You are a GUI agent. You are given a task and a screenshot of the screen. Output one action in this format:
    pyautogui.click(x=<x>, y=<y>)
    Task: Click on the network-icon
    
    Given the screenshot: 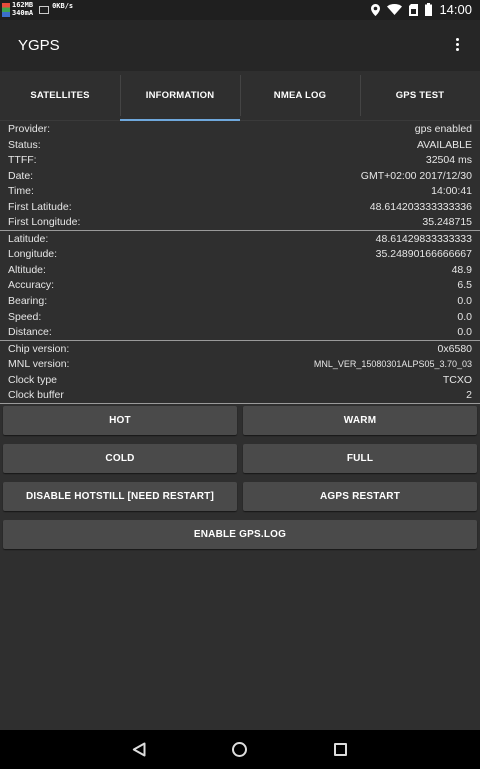 What is the action you would take?
    pyautogui.click(x=44, y=10)
    